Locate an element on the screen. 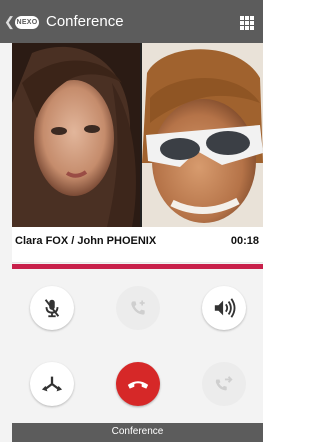 Image resolution: width=320 pixels, height=442 pixels. page-title: Conference is located at coordinates (85, 21).